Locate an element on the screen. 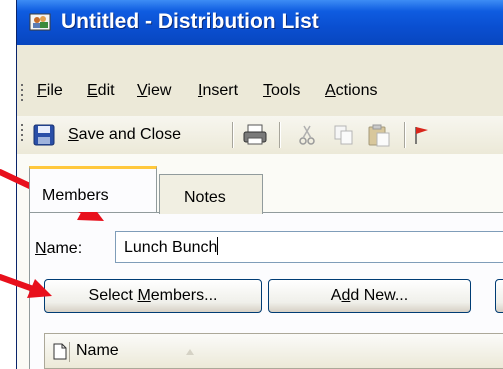  annotation-arrow-select-members is located at coordinates (26, 286).